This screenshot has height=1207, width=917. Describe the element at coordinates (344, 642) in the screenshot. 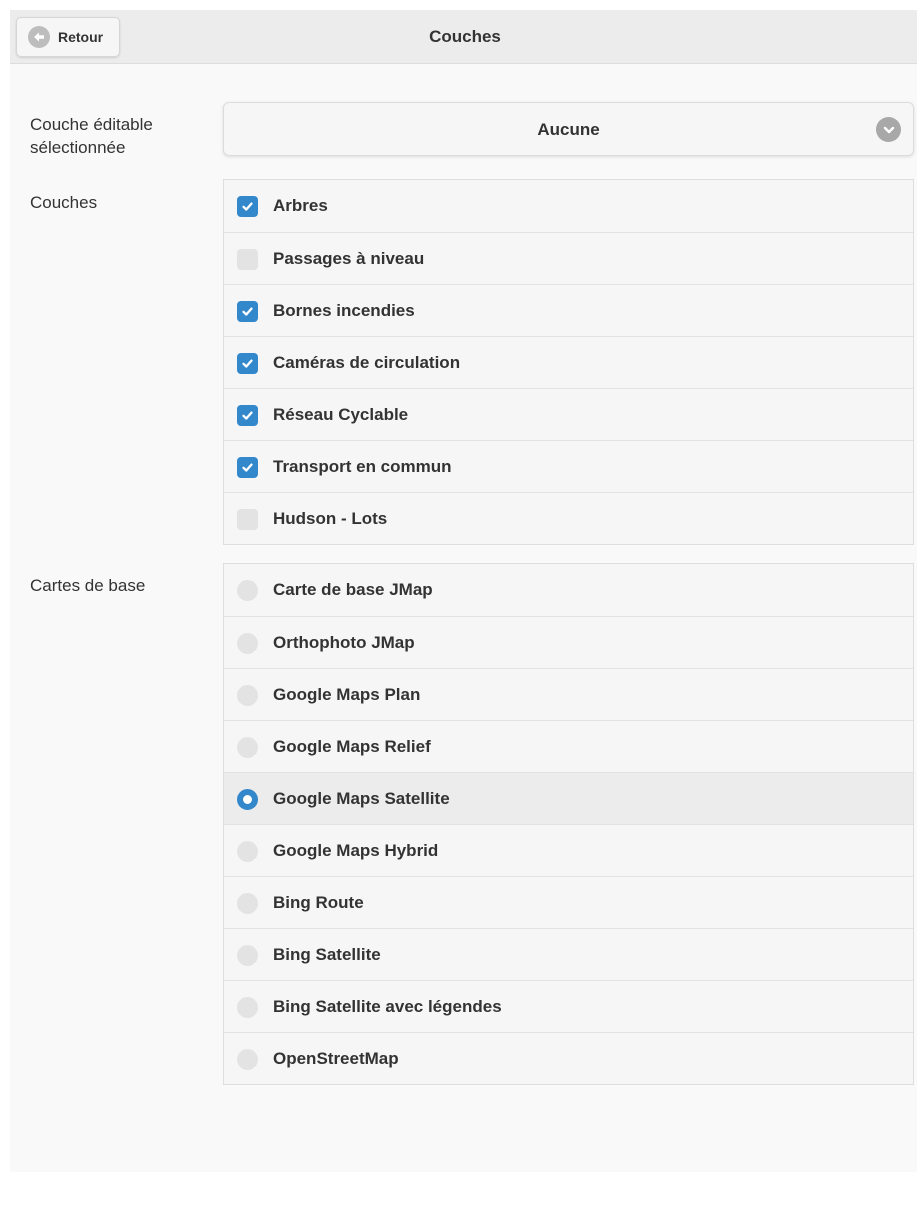

I see `basemap-item-label: Orthophoto JMap` at that location.